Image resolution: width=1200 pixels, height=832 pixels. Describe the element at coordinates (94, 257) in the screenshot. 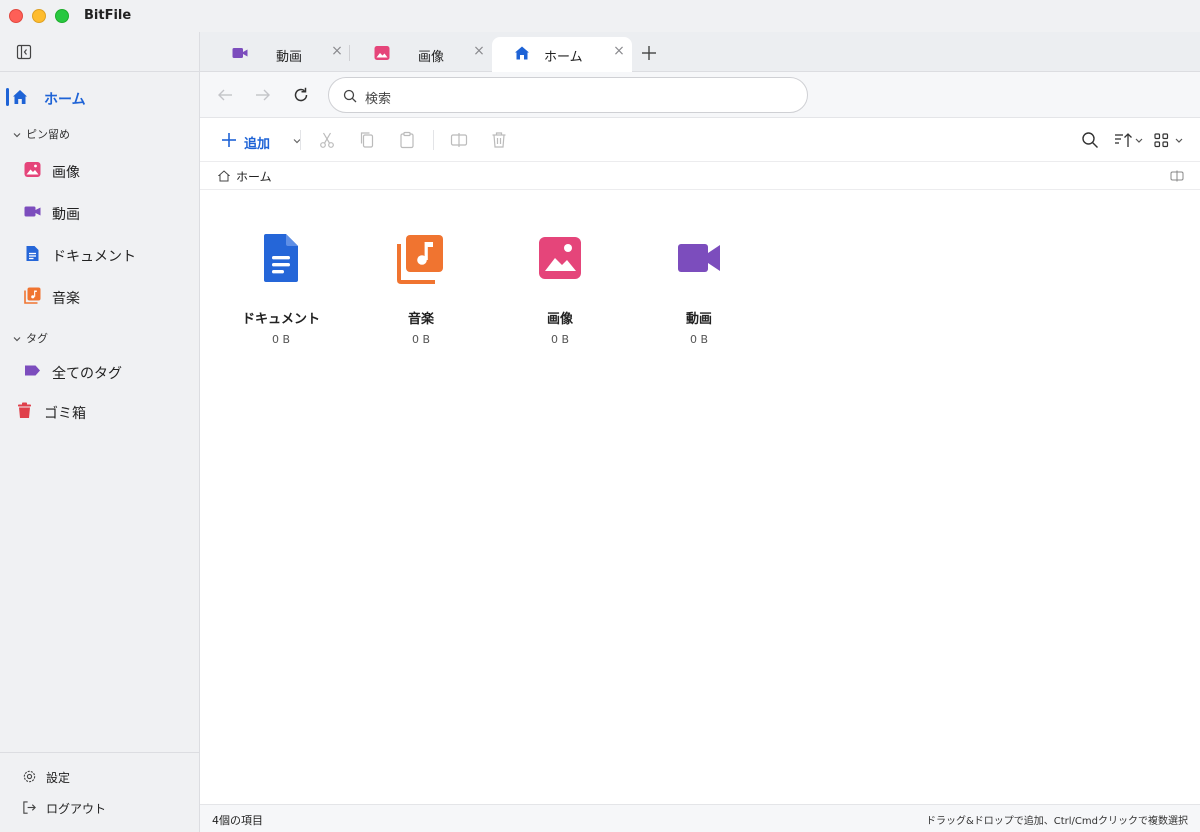

I see `sidebar-item-label: ドキュメント` at that location.